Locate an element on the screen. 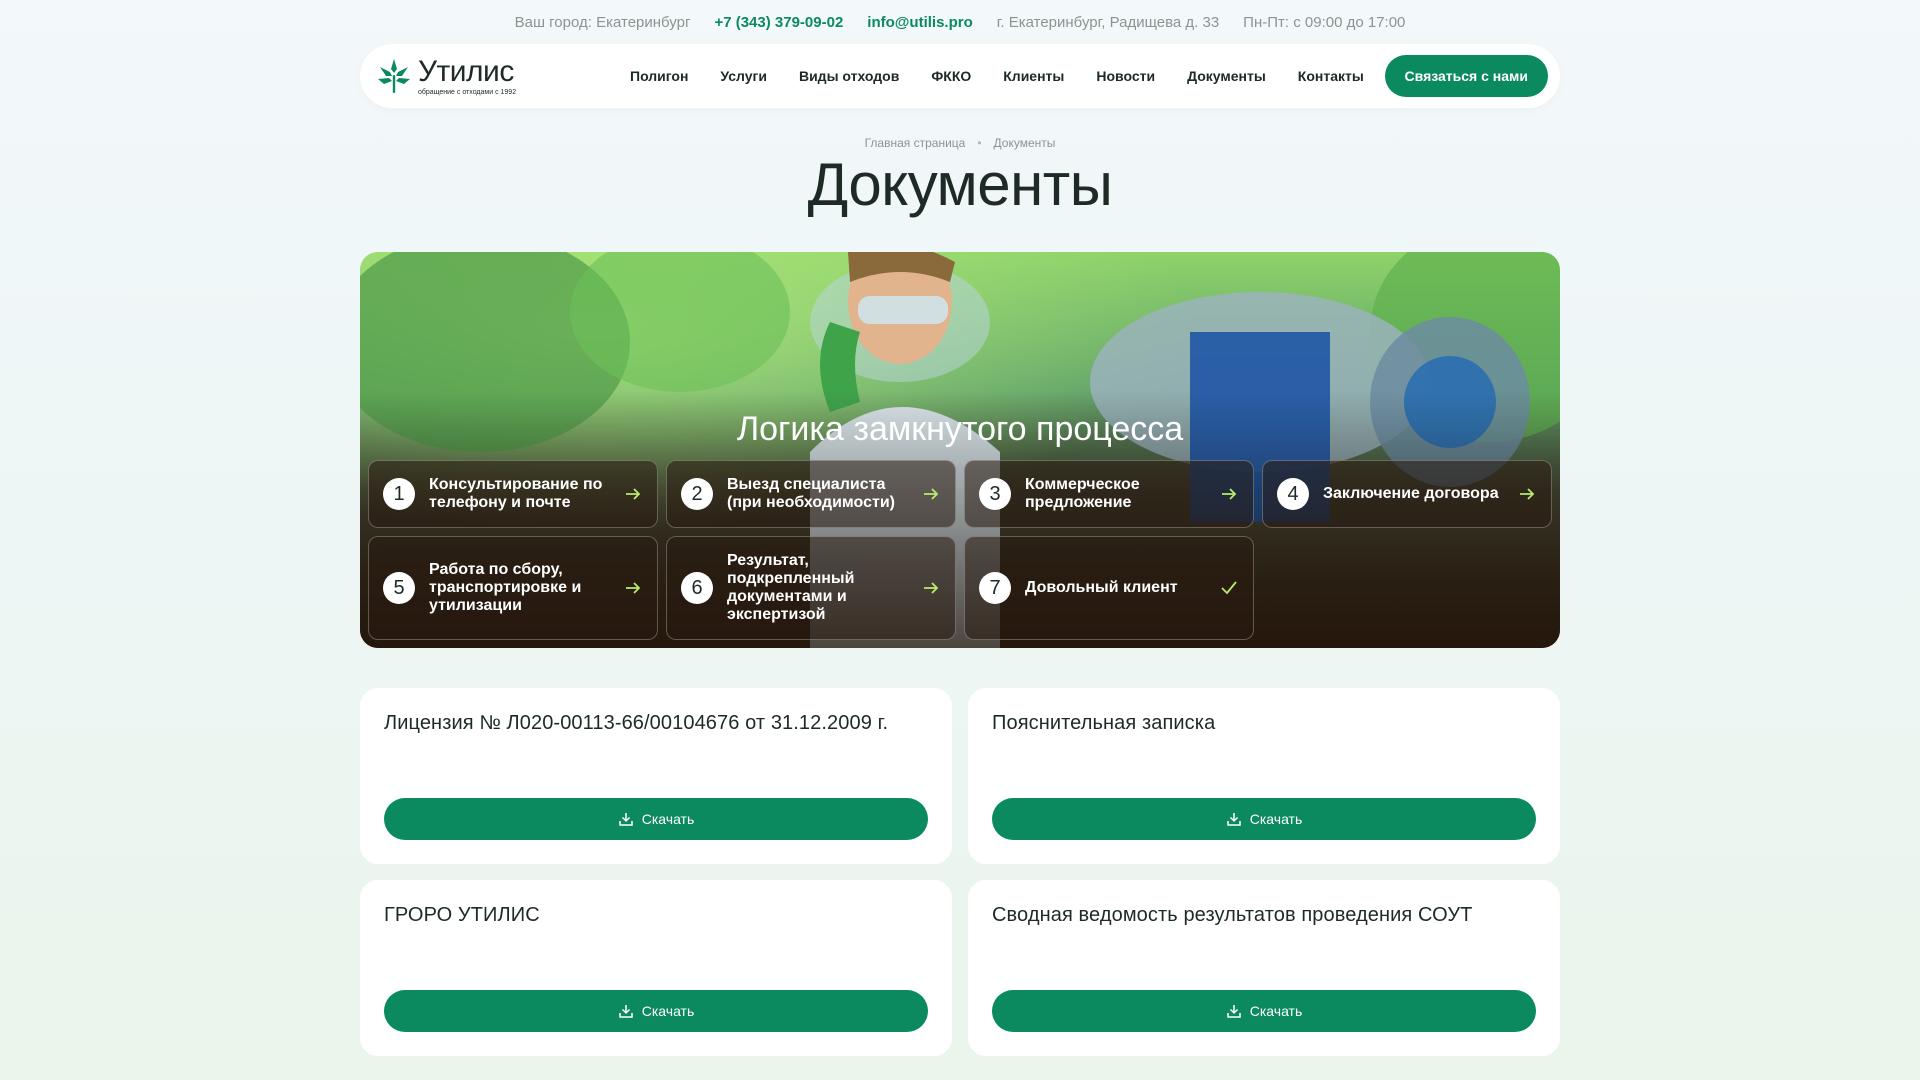 Image resolution: width=1920 pixels, height=1080 pixels. step-label: Выезд специалиста (при необходимости) is located at coordinates (811, 493).